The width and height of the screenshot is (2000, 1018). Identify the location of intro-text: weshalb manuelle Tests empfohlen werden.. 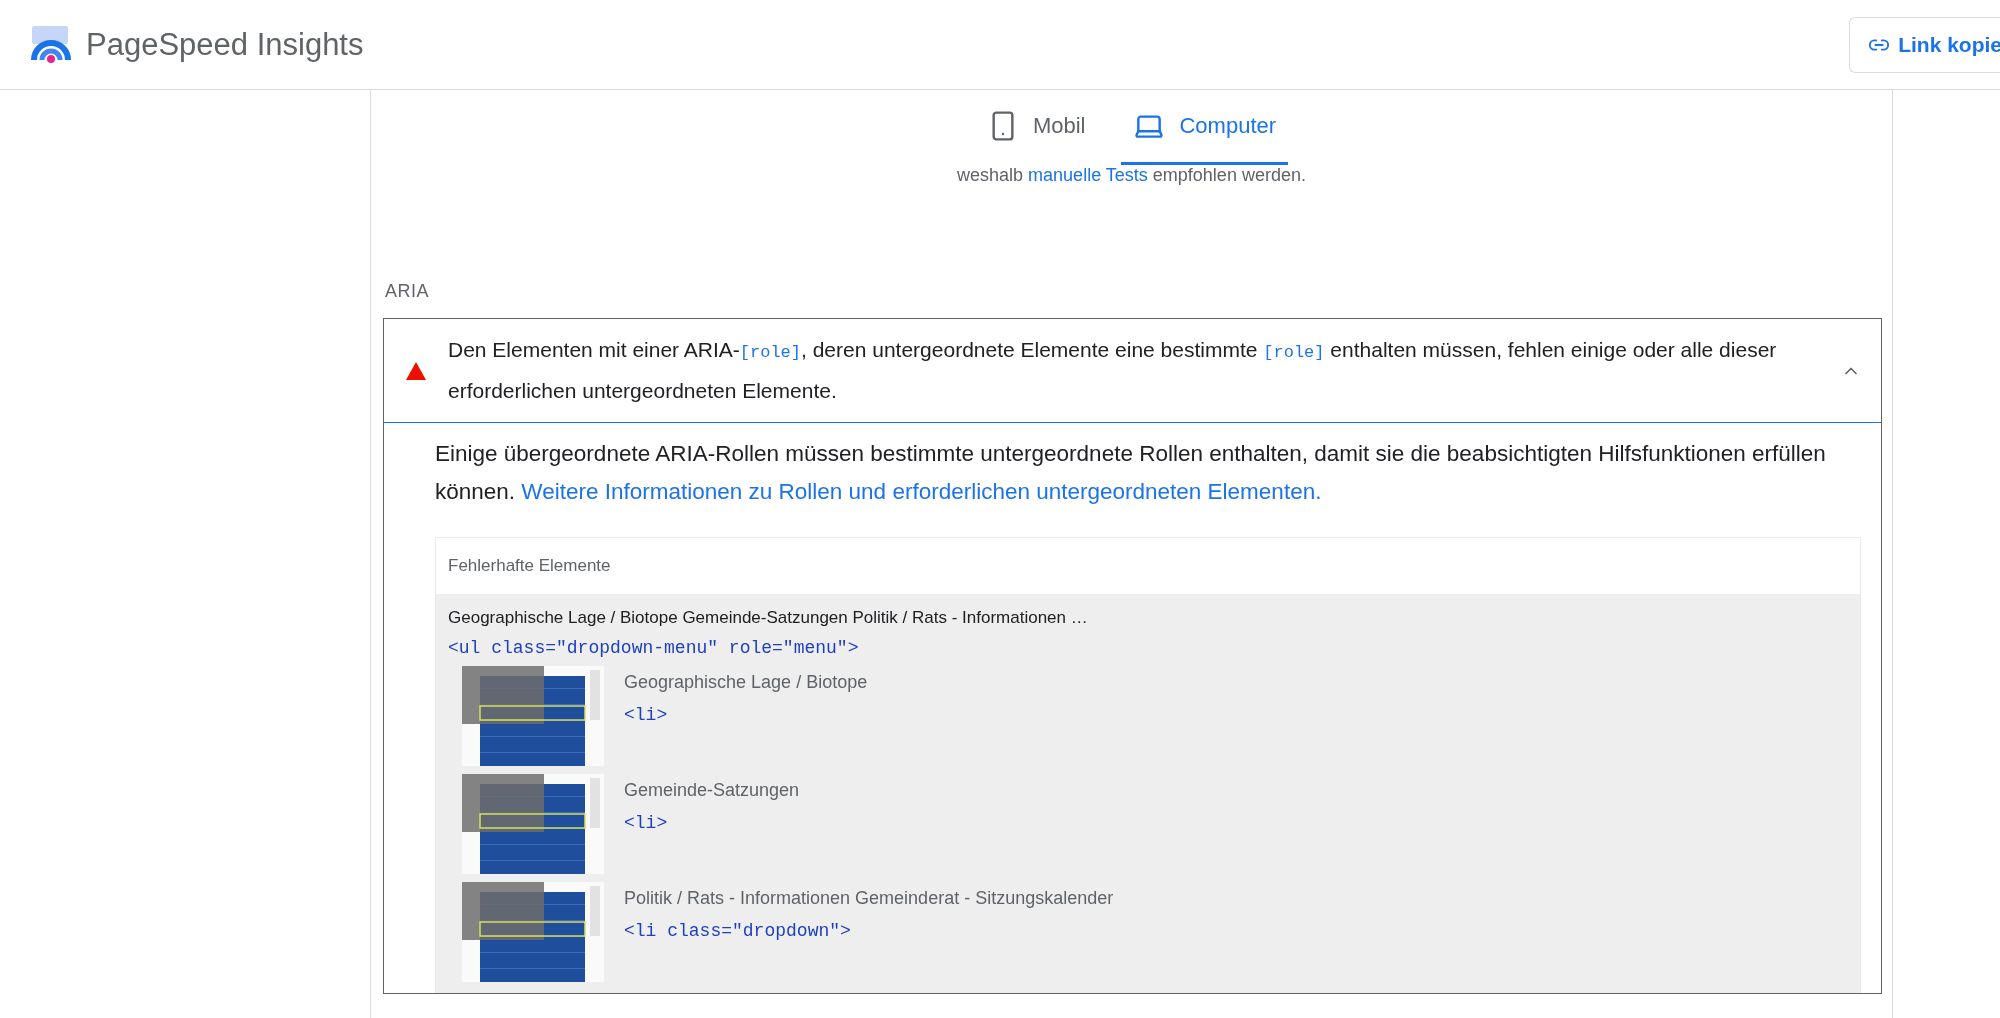
(1131, 175).